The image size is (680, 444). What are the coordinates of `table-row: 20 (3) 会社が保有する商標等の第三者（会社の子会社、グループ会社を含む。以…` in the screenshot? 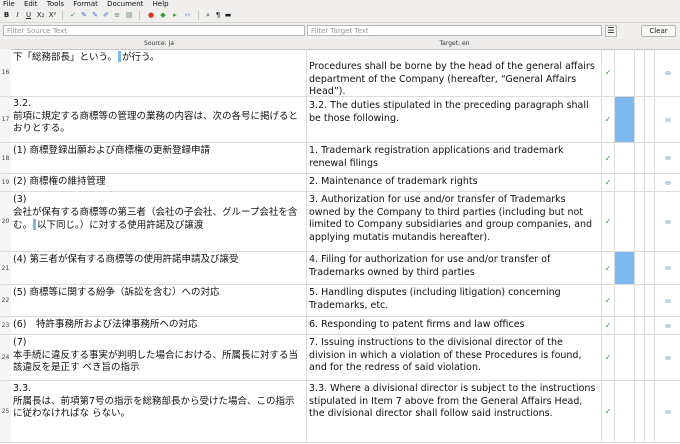 It's located at (340, 222).